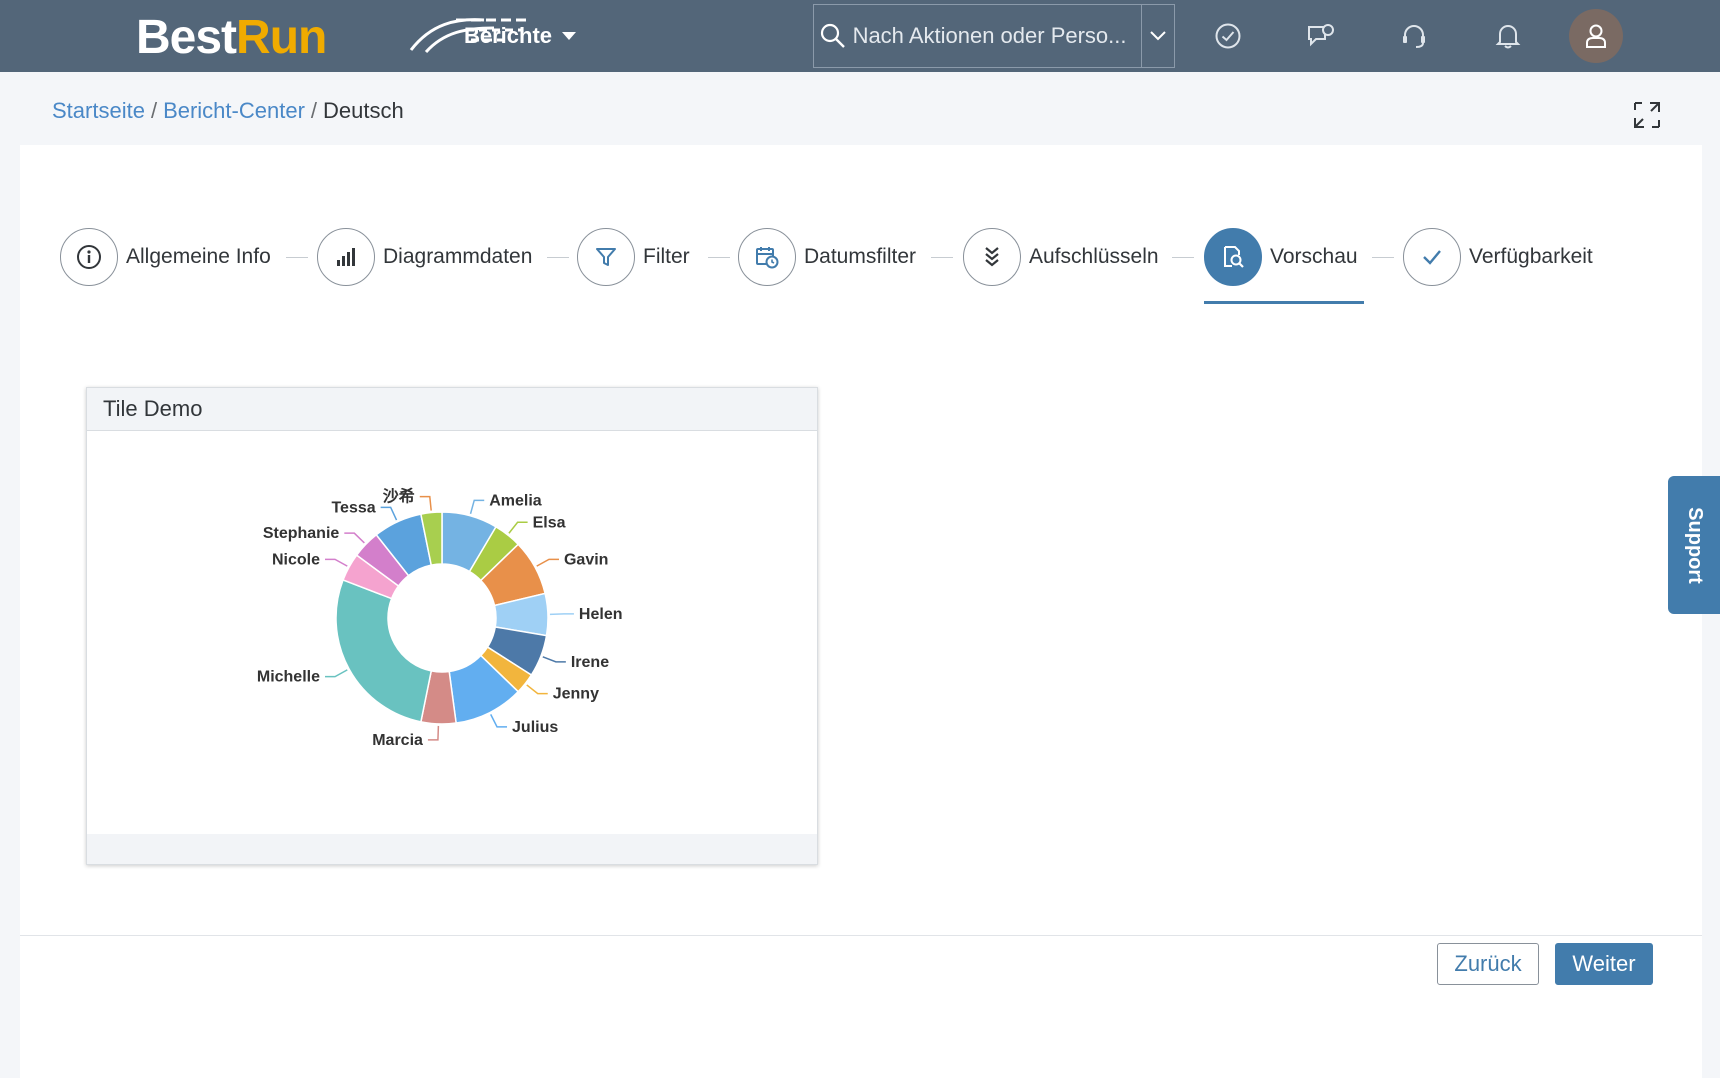 The image size is (1720, 1078). Describe the element at coordinates (425, 503) in the screenshot. I see `leader-line-cjk` at that location.